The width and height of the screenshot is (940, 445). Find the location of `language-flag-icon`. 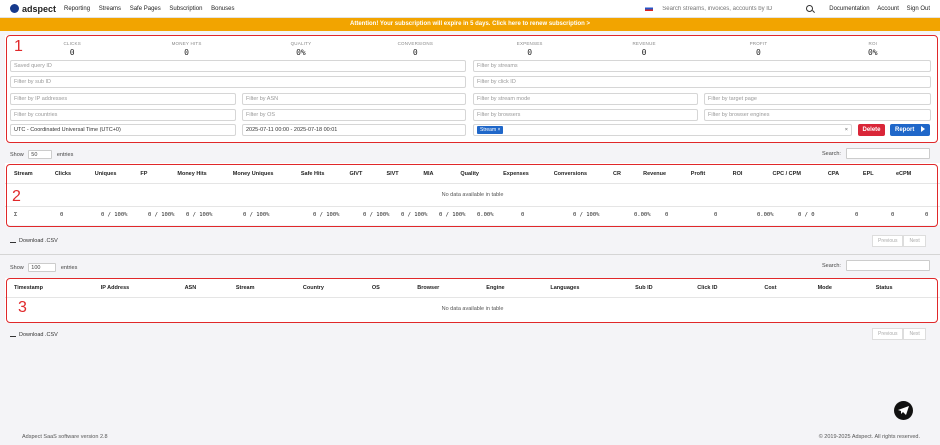

language-flag-icon is located at coordinates (649, 8).